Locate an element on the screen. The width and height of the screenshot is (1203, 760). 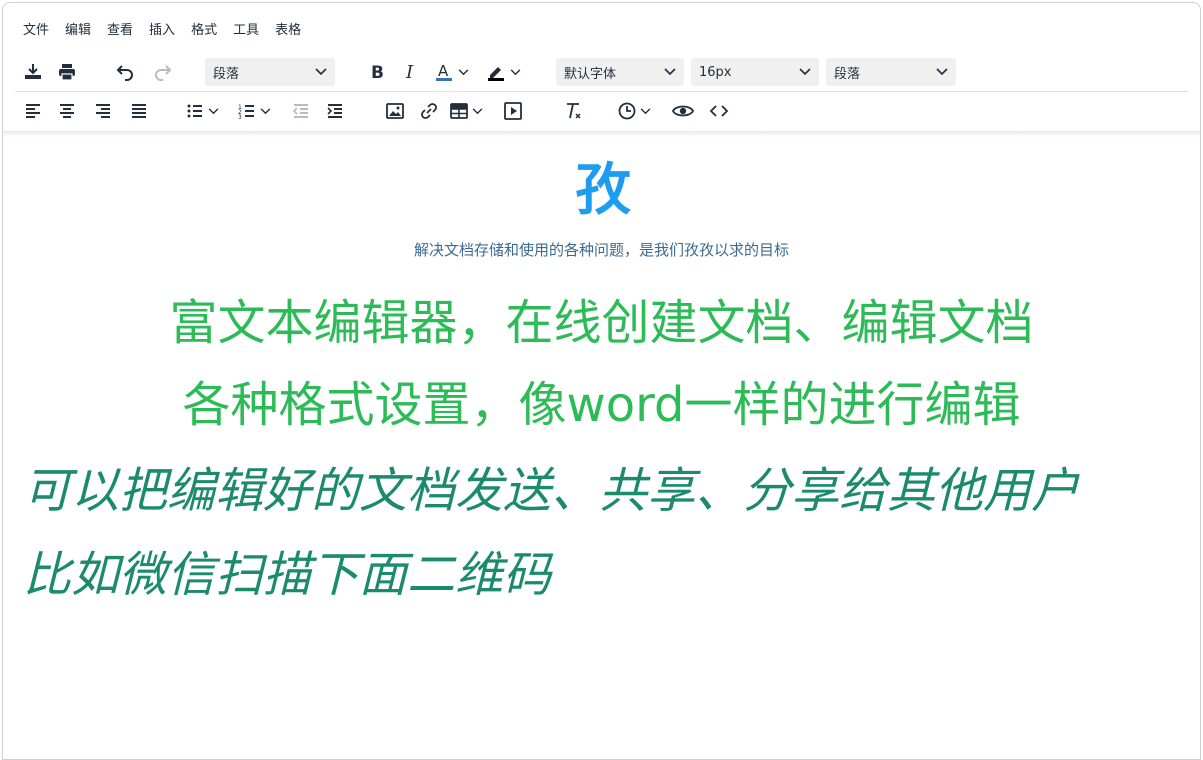
redo-button is located at coordinates (163, 72).